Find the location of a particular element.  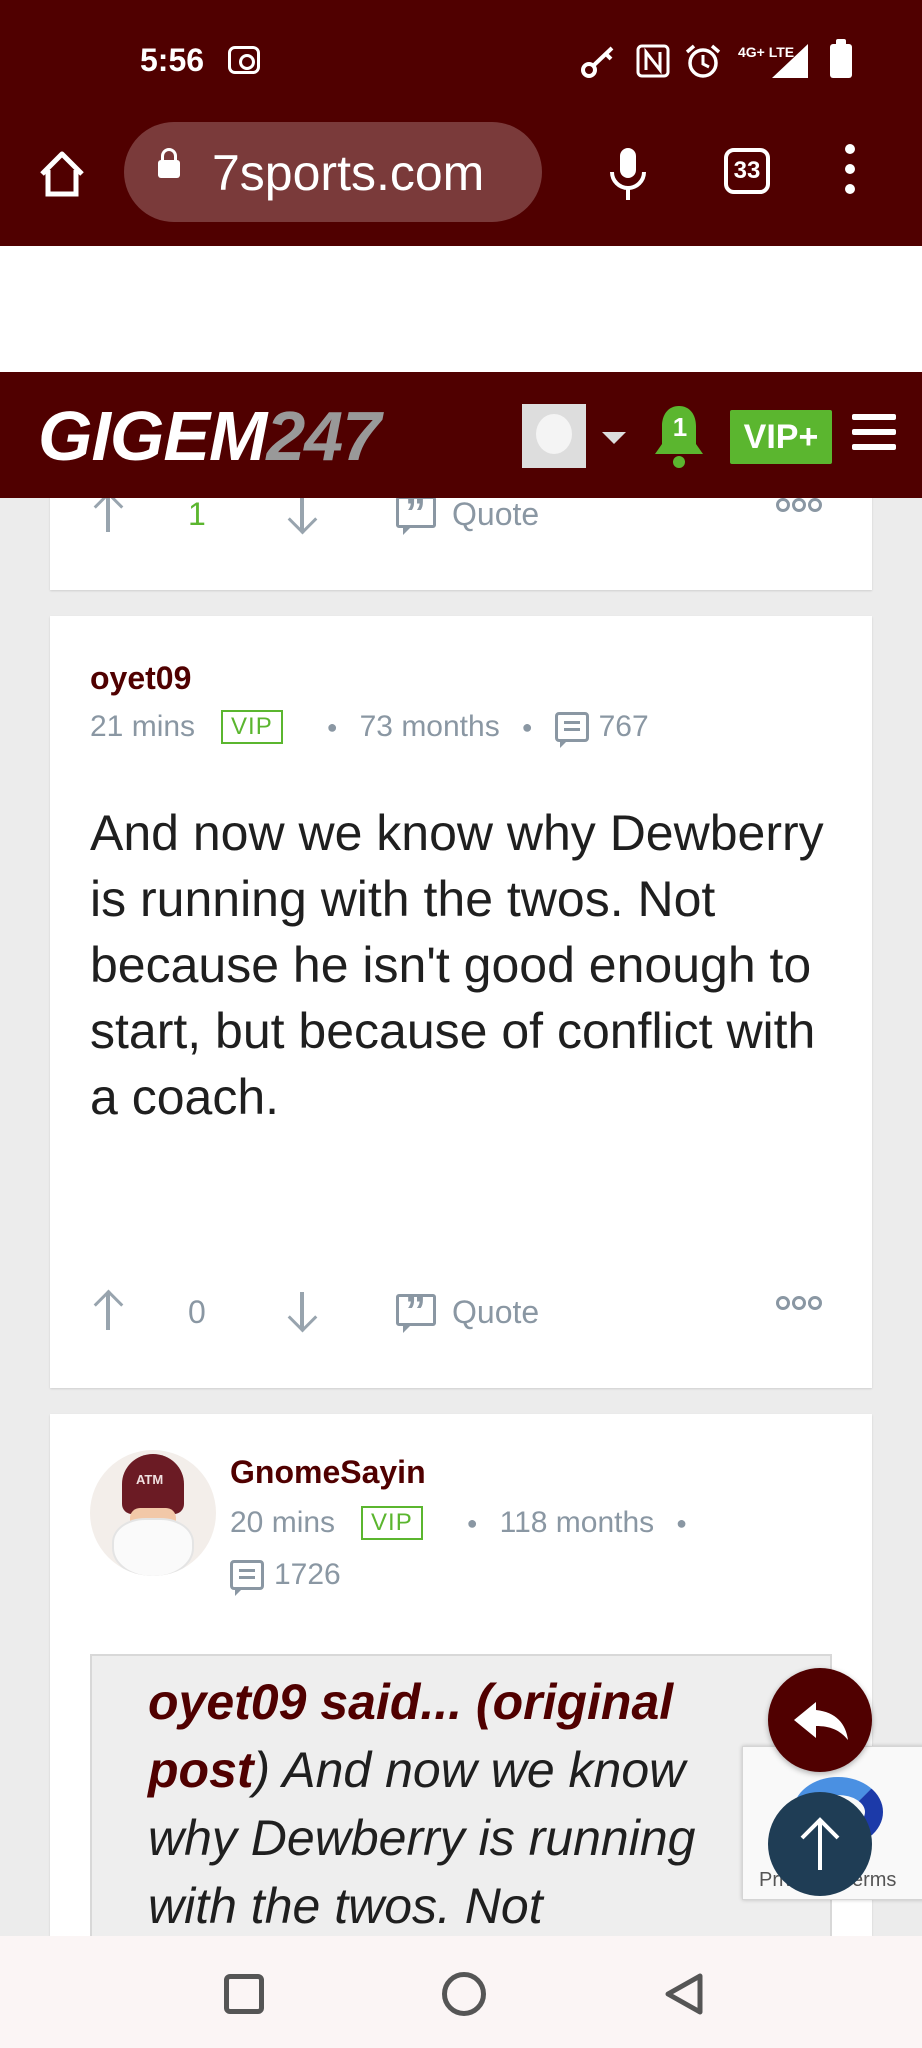

system-nav-bar is located at coordinates (461, 1992).